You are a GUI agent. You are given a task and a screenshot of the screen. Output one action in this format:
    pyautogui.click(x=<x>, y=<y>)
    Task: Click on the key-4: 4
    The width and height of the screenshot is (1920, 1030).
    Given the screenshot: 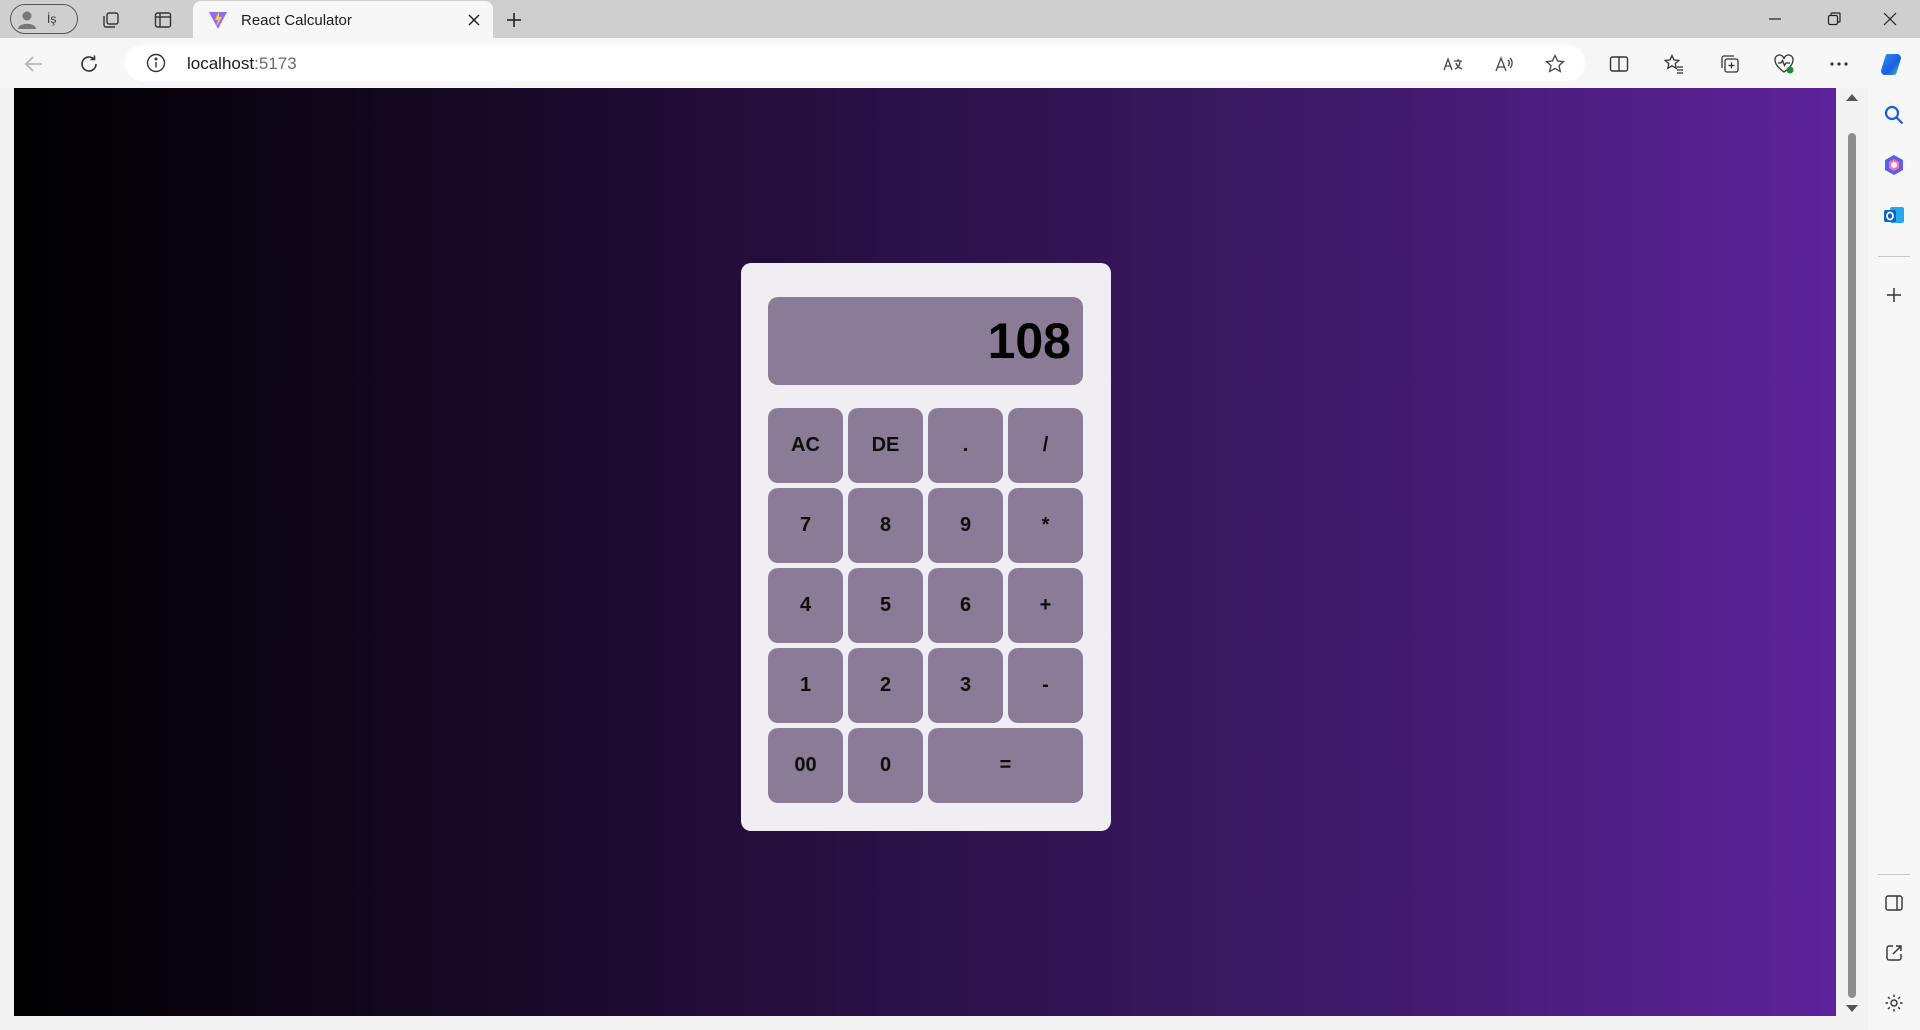 What is the action you would take?
    pyautogui.click(x=805, y=605)
    